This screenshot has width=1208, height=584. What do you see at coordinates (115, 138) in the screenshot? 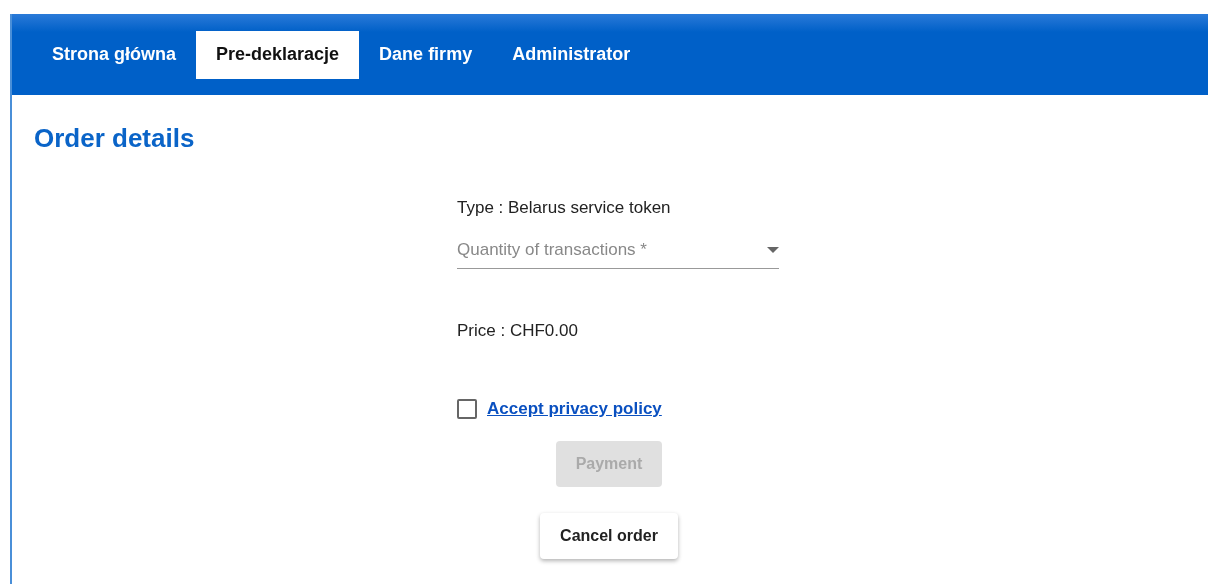
I see `page-title: Order details` at bounding box center [115, 138].